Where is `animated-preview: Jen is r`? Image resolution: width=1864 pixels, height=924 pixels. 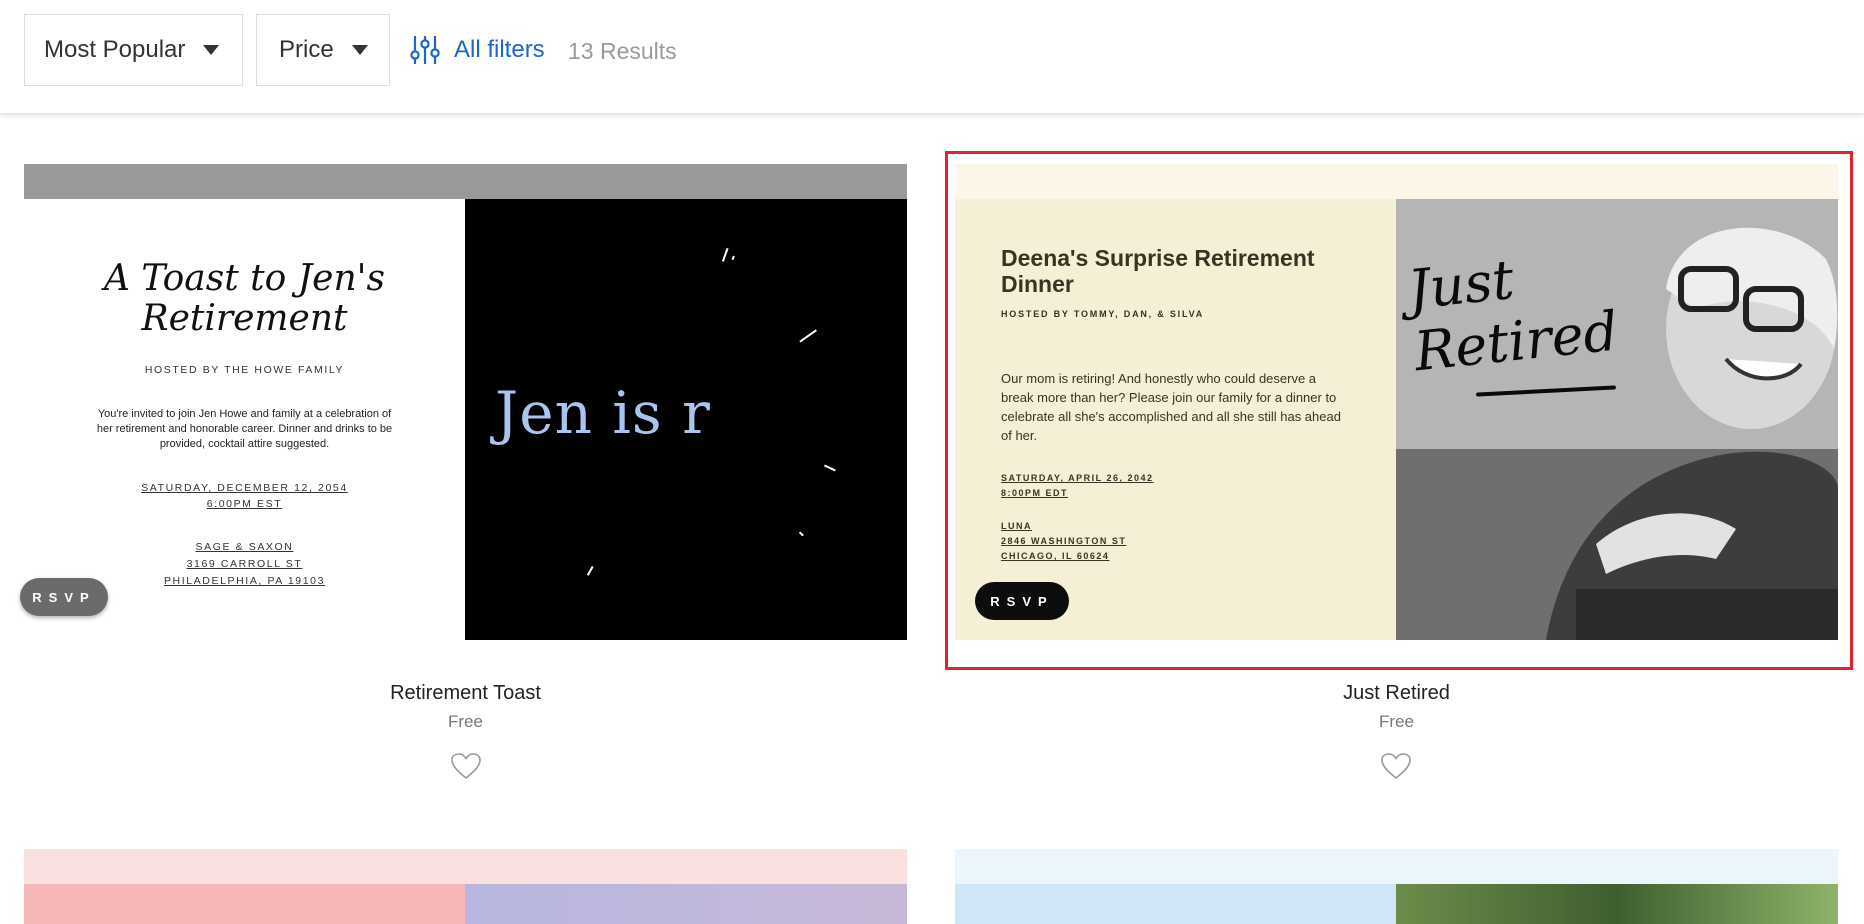
animated-preview: Jen is r is located at coordinates (686, 419).